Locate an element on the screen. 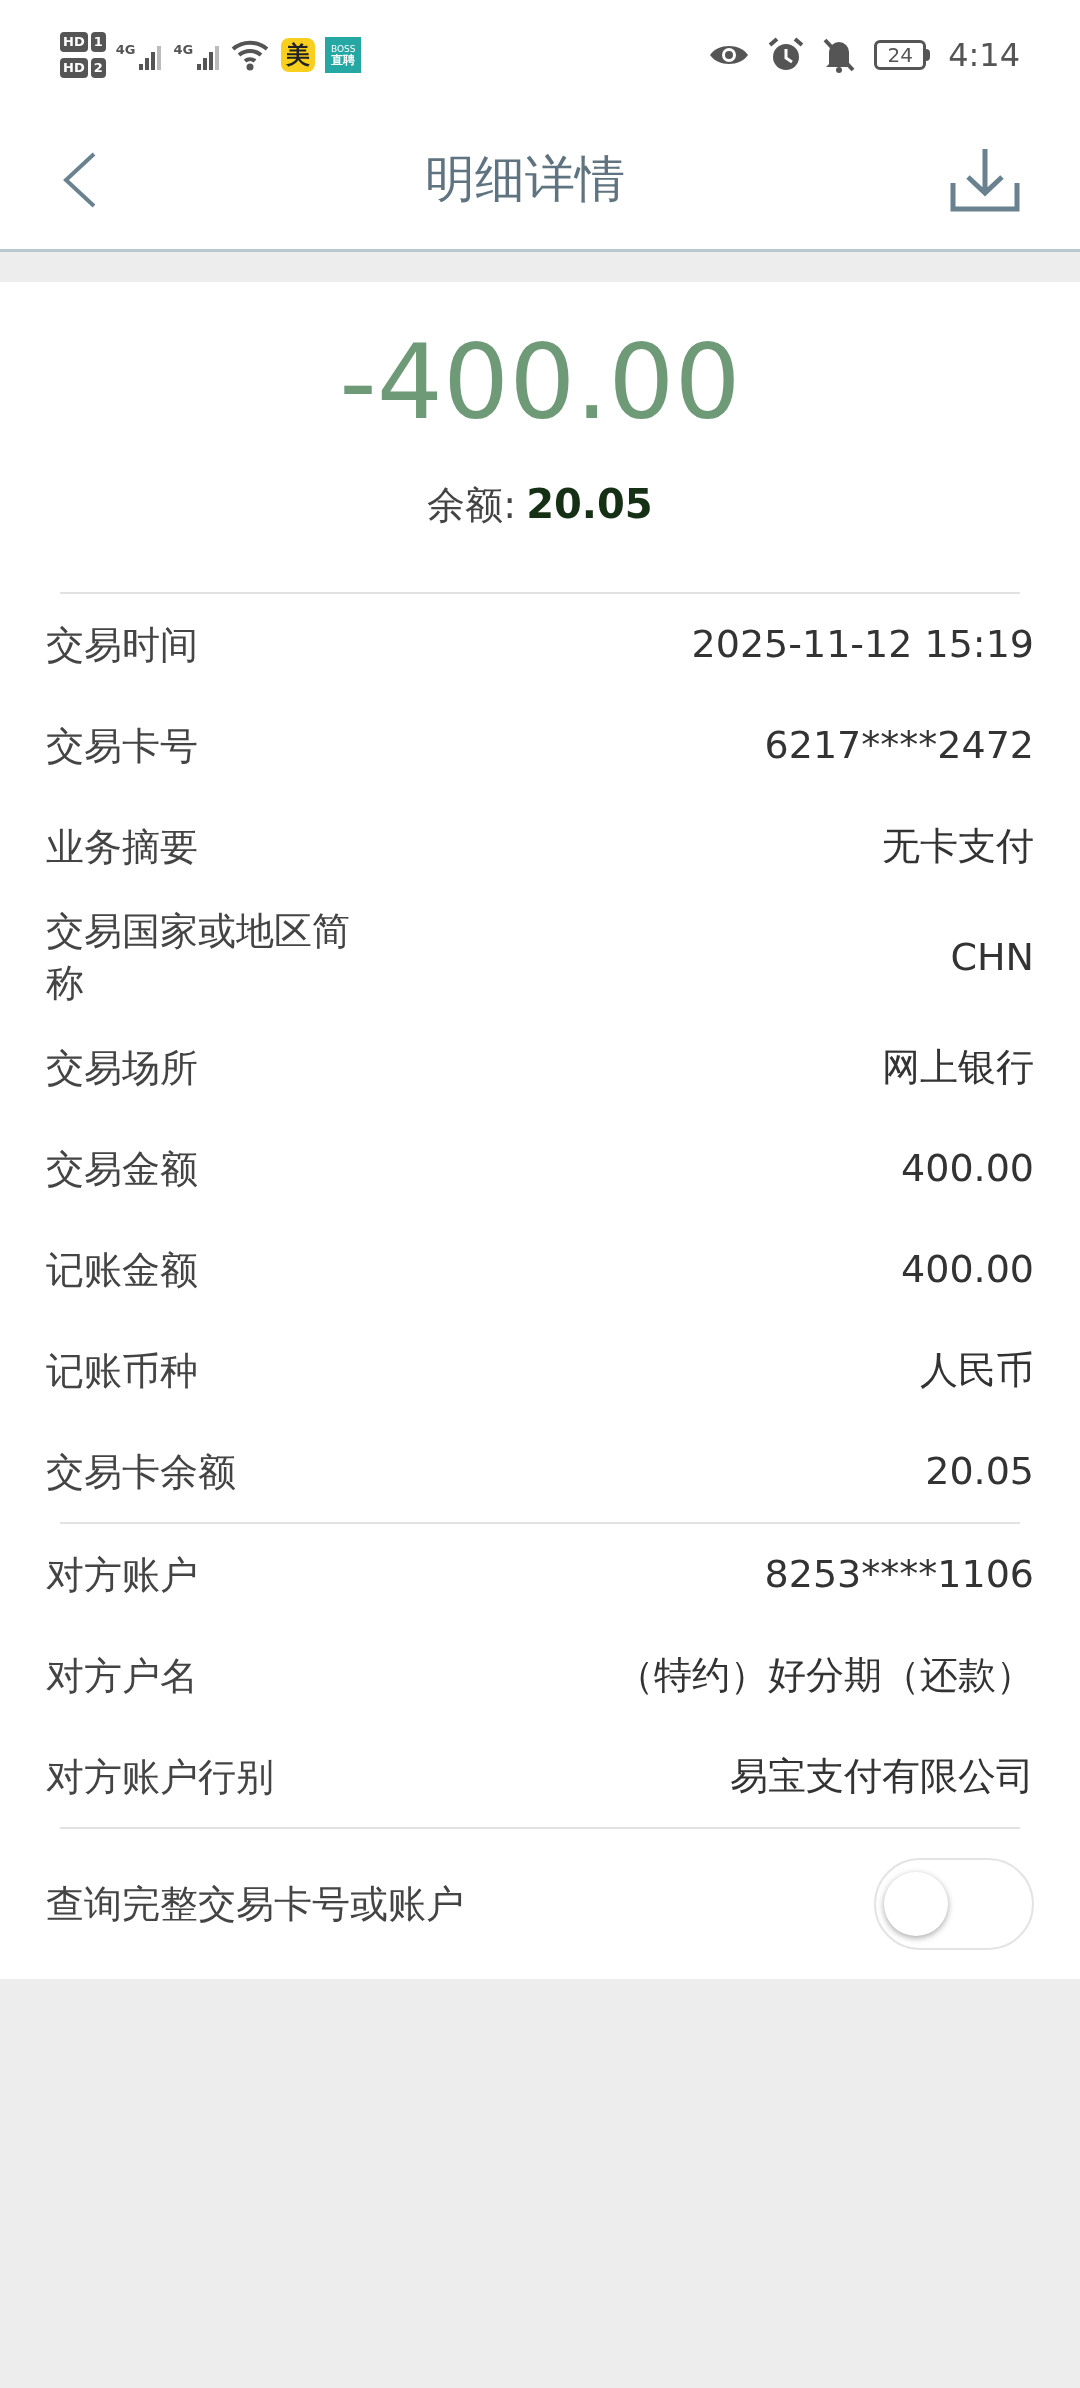  field-label: 交易卡号 is located at coordinates (122, 746).